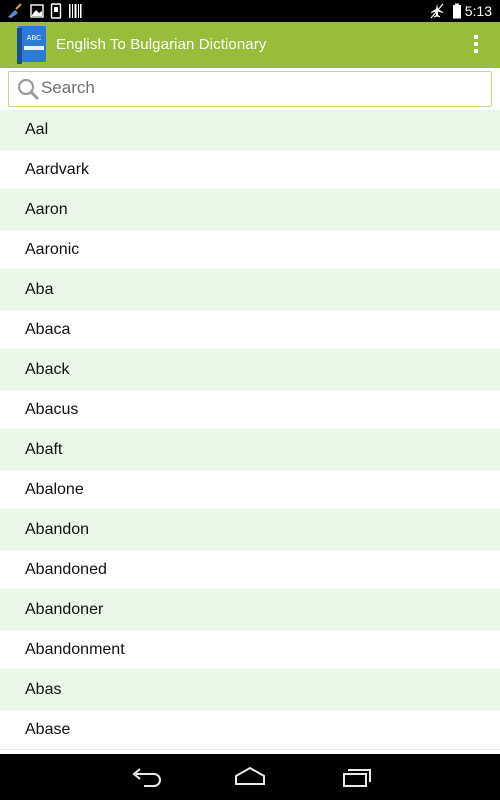 The width and height of the screenshot is (500, 800). I want to click on list-item: Aback, so click(250, 370).